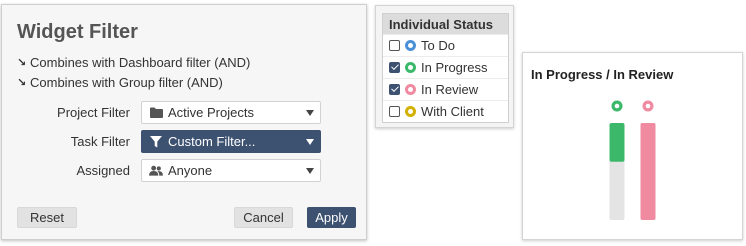 The height and width of the screenshot is (246, 746). I want to click on people-icon, so click(156, 170).